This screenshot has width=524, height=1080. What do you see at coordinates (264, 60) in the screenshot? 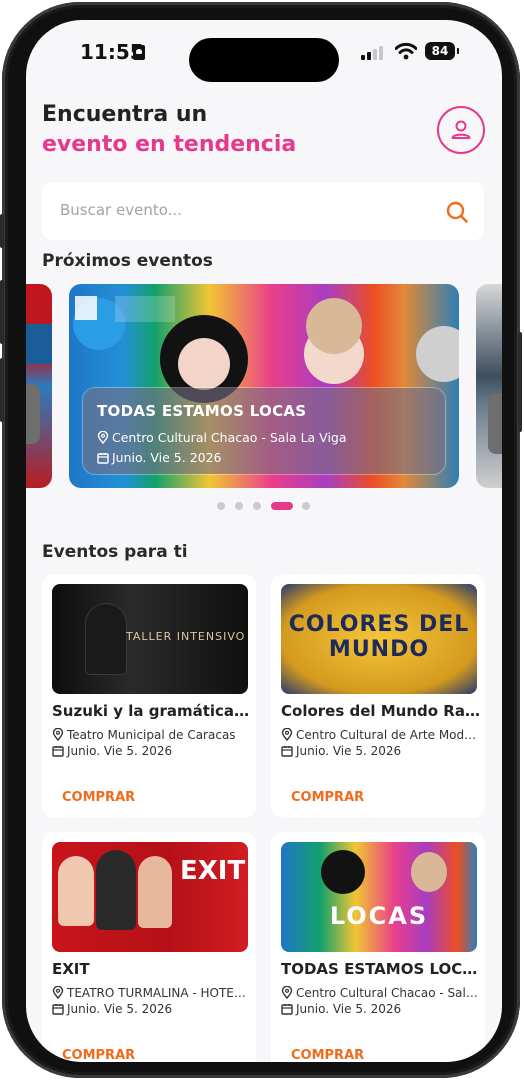
I see `dynamic-island` at bounding box center [264, 60].